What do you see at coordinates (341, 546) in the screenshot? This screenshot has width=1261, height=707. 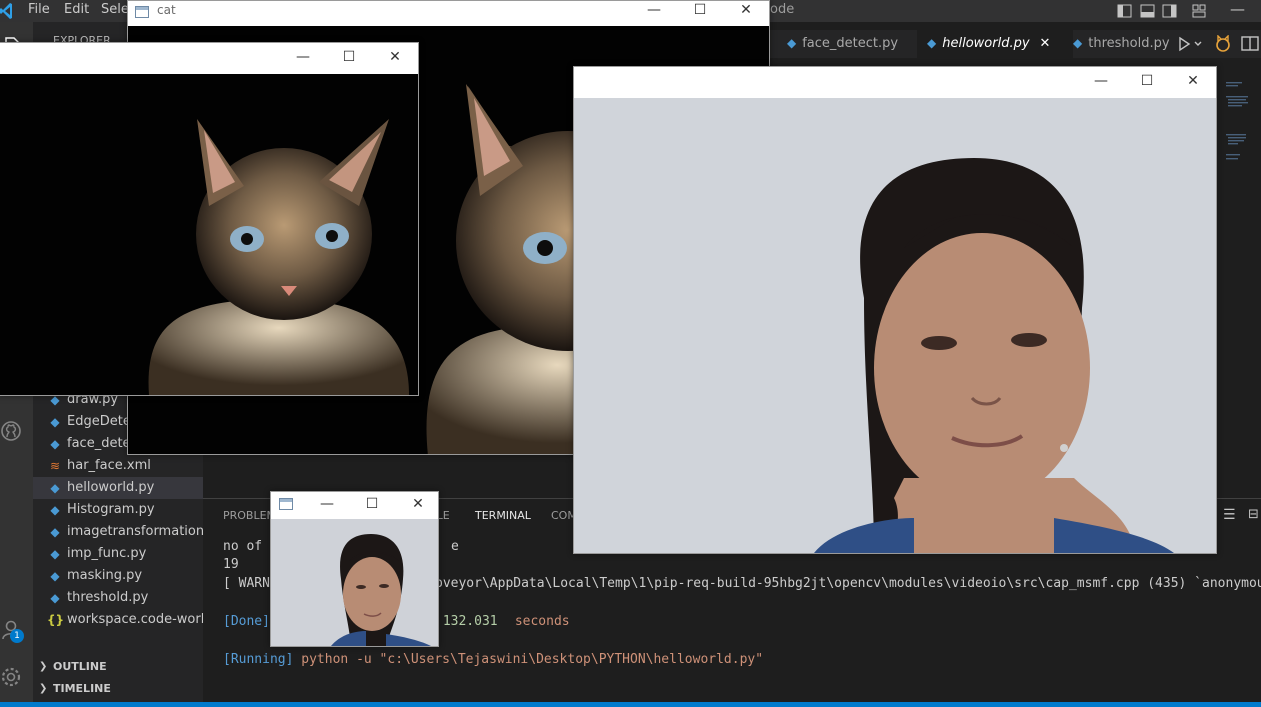 I see `terminal-line: no of e` at bounding box center [341, 546].